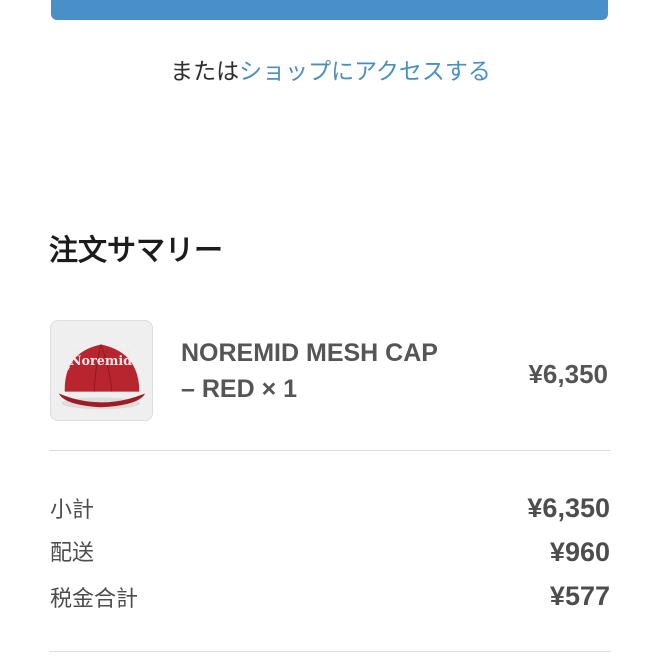 The width and height of the screenshot is (661, 661). What do you see at coordinates (331, 371) in the screenshot?
I see `product-name: NOREMID MESH CAP – RED × 1` at bounding box center [331, 371].